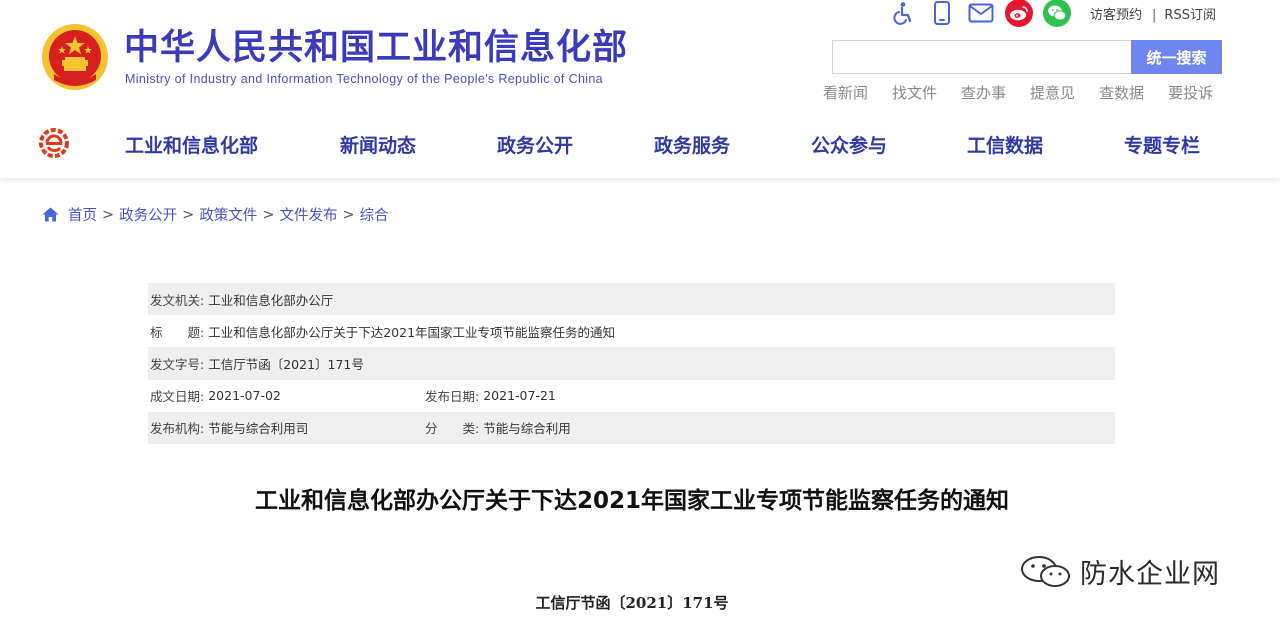  Describe the element at coordinates (177, 397) in the screenshot. I see `written-date-label: 成文日期:` at that location.